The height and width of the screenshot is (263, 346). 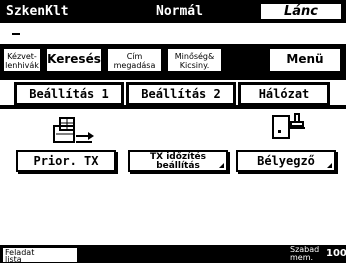 I want to click on priority-tx-label: Prior. TX, so click(x=66, y=161).